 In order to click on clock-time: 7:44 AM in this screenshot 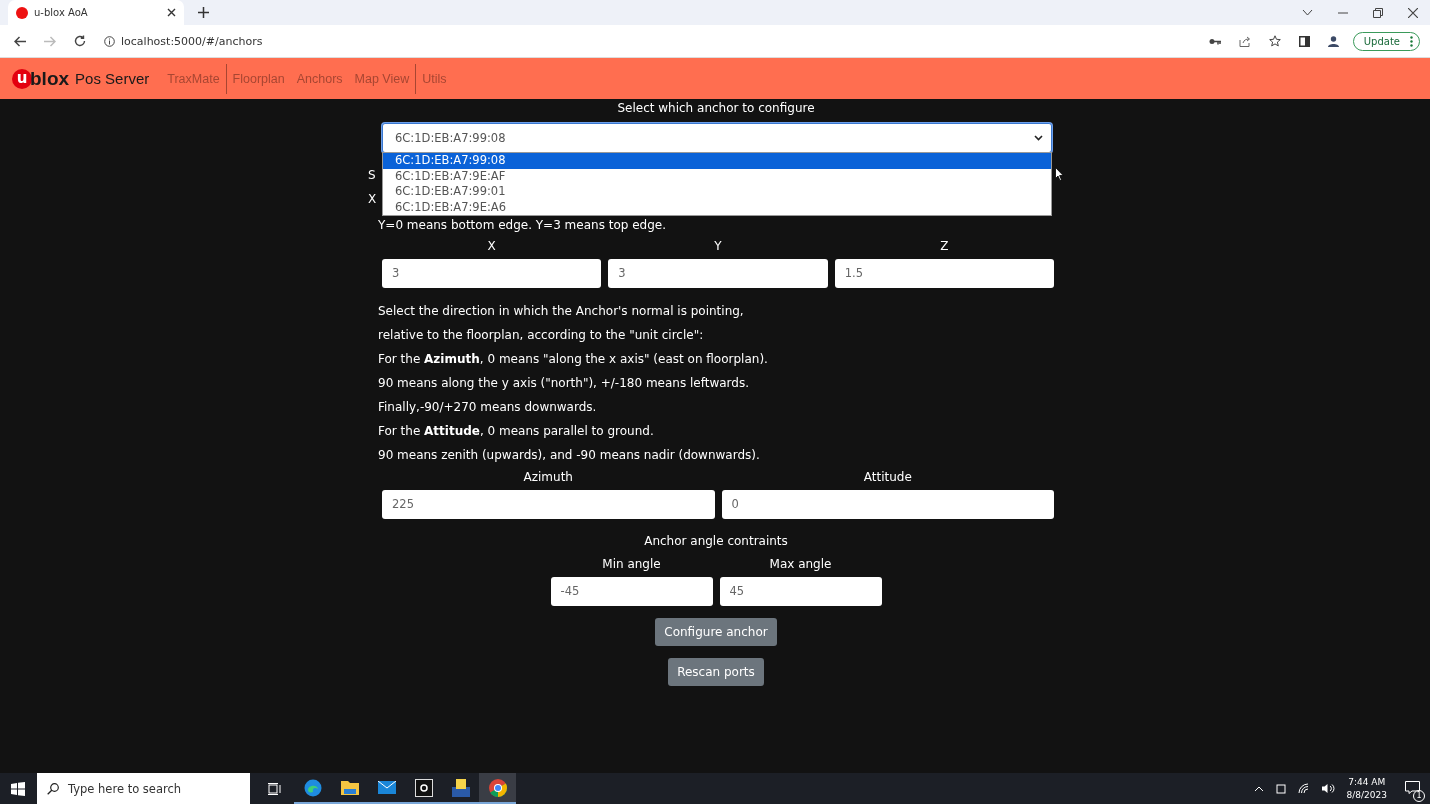, I will do `click(1367, 782)`.